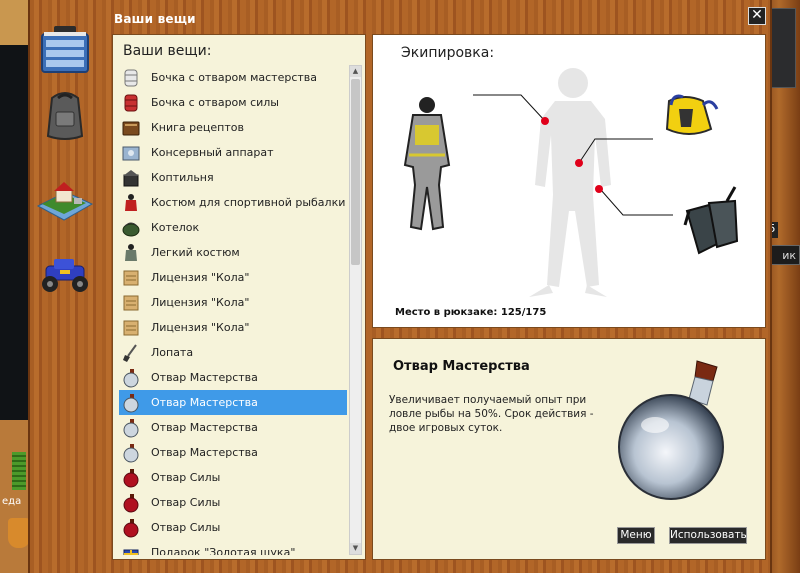 The image size is (800, 573). I want to click on food-label: еда, so click(12, 501).